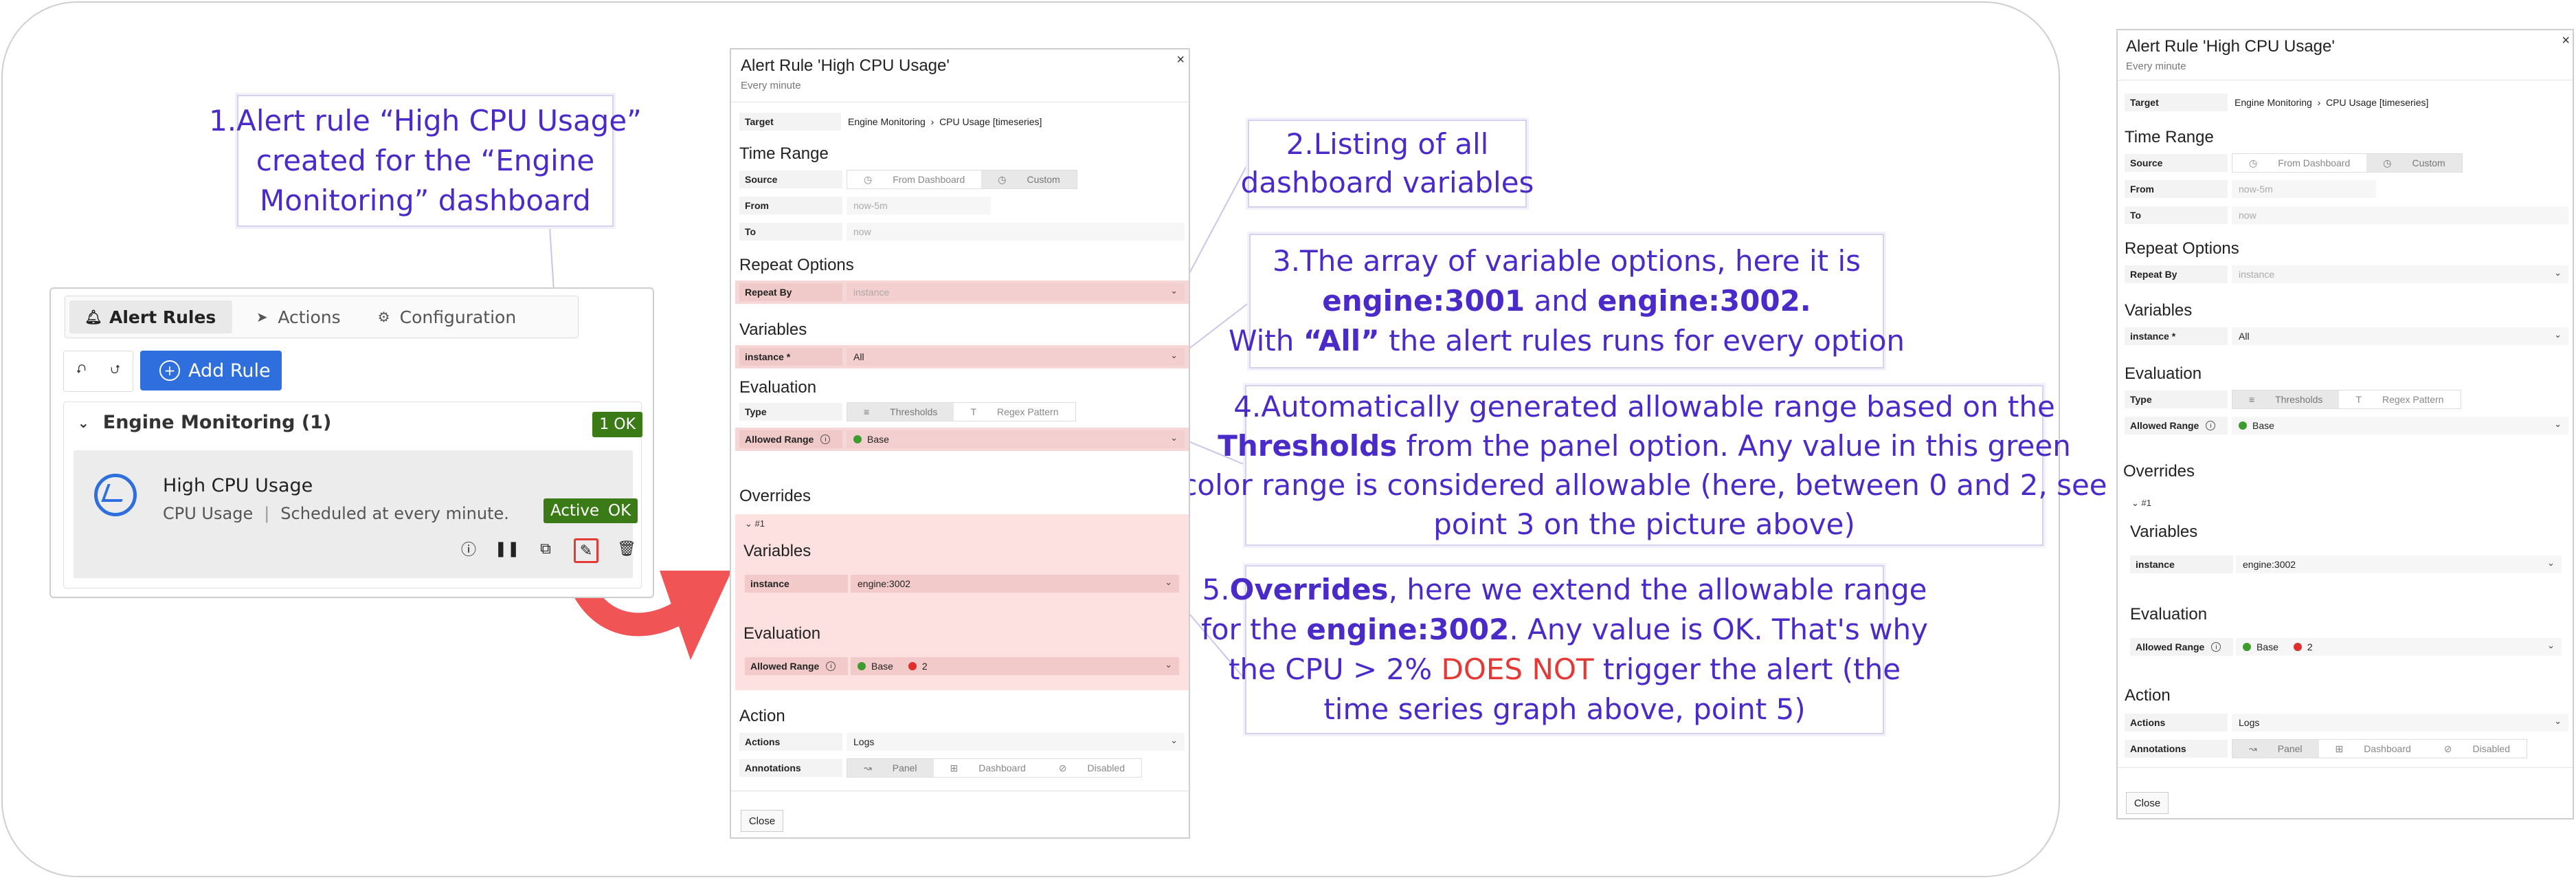 The width and height of the screenshot is (2576, 880). What do you see at coordinates (81, 371) in the screenshot?
I see `collapse-all-icon: ⮏` at bounding box center [81, 371].